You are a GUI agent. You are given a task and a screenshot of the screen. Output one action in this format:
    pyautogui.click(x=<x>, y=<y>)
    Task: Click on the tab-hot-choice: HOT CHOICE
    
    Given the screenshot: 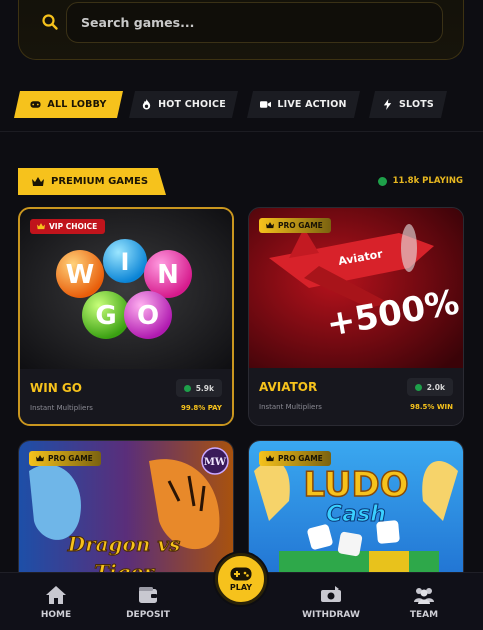 What is the action you would take?
    pyautogui.click(x=183, y=104)
    